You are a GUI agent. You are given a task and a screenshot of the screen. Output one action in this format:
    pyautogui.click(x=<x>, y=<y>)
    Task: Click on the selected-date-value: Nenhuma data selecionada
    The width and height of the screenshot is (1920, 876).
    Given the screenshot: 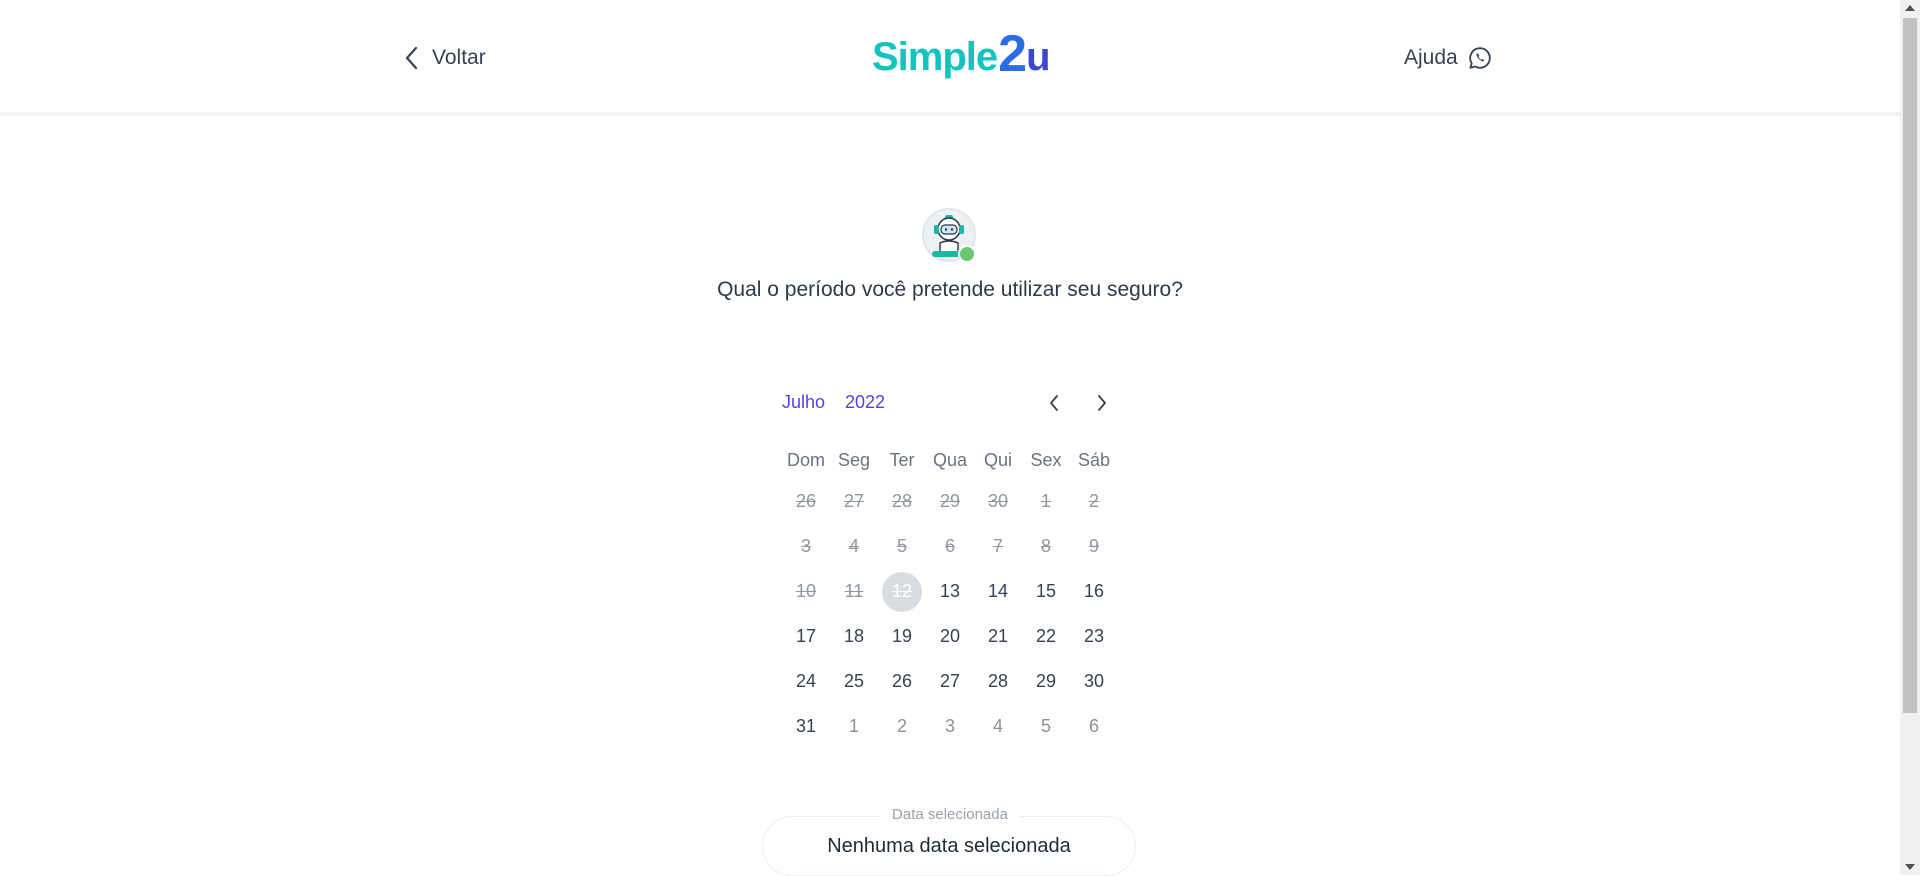 What is the action you would take?
    pyautogui.click(x=949, y=845)
    